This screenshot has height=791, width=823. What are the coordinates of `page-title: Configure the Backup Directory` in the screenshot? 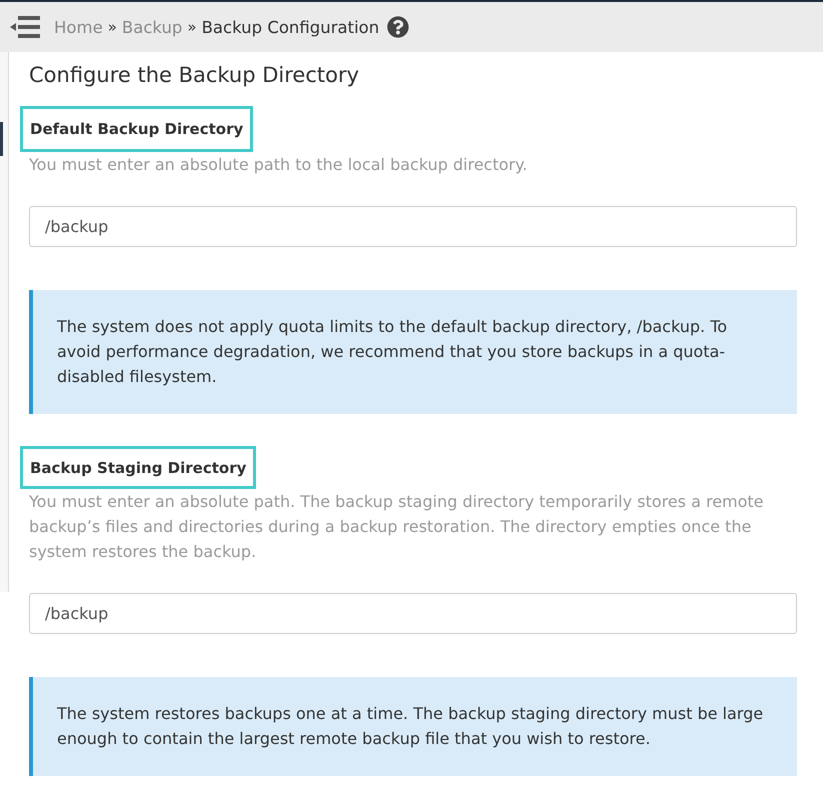 It's located at (194, 75).